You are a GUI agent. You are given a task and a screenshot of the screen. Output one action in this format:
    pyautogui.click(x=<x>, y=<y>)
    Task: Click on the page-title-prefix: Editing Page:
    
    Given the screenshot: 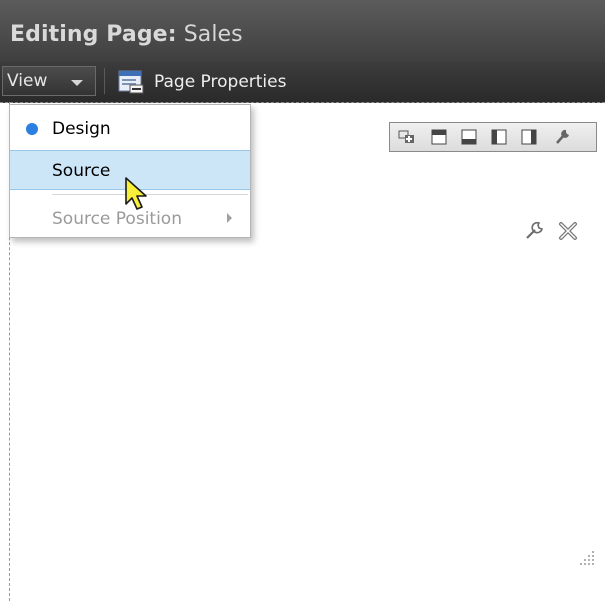 What is the action you would take?
    pyautogui.click(x=93, y=34)
    